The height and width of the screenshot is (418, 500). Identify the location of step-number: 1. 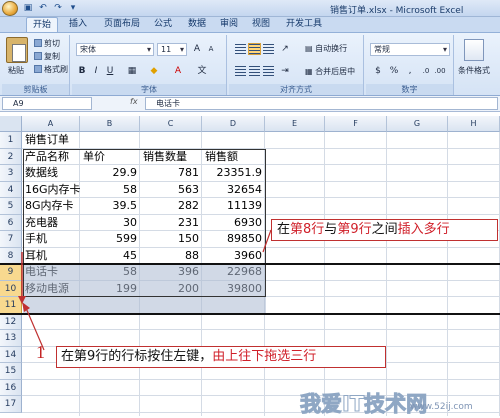
(40, 352).